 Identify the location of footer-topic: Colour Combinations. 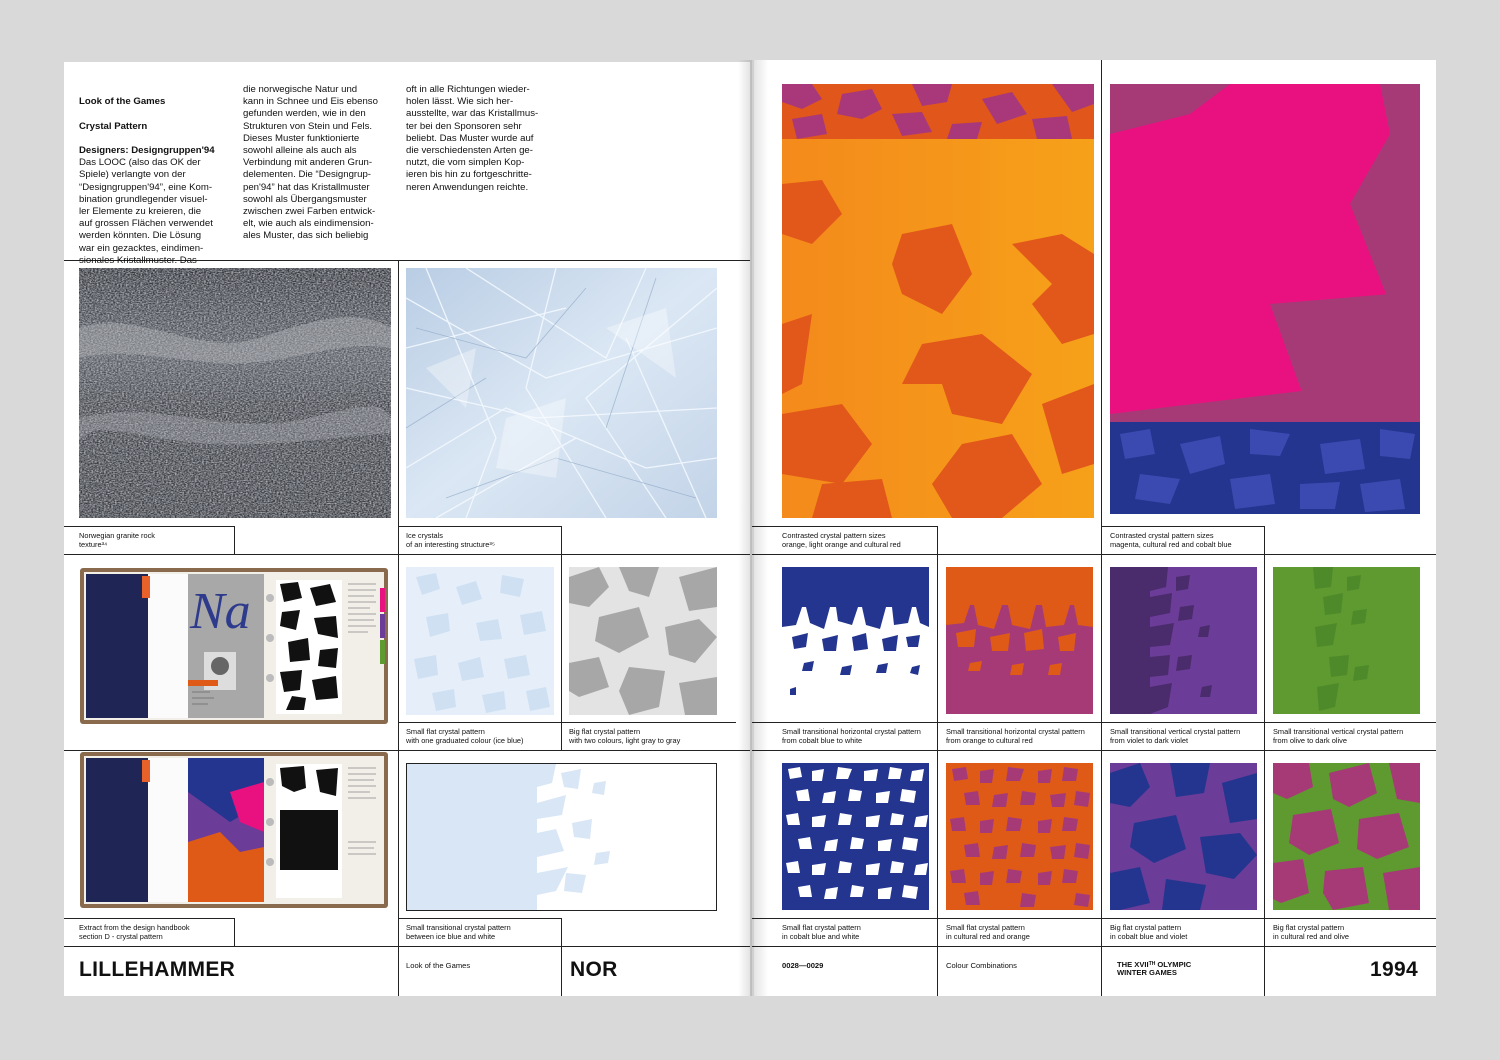
(981, 965).